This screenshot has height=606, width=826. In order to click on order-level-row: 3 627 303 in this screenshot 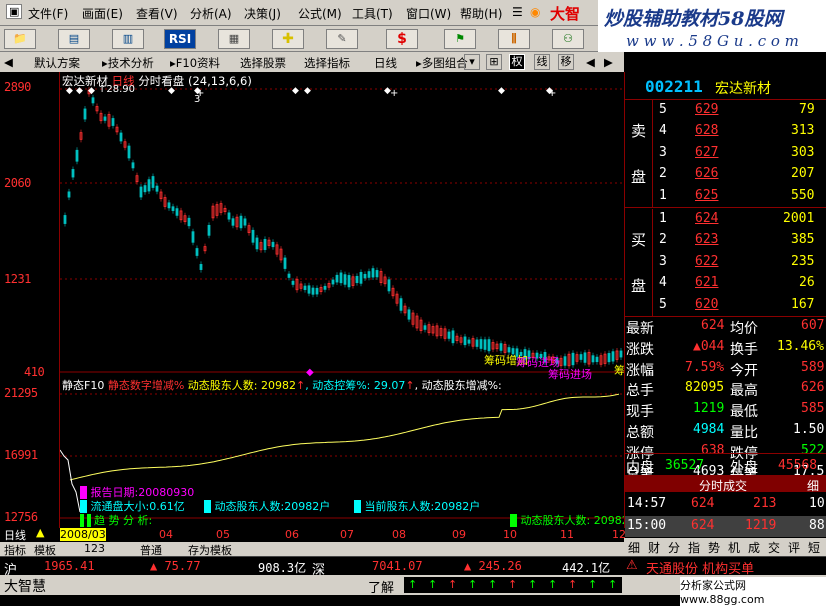, I will do `click(725, 153)`.